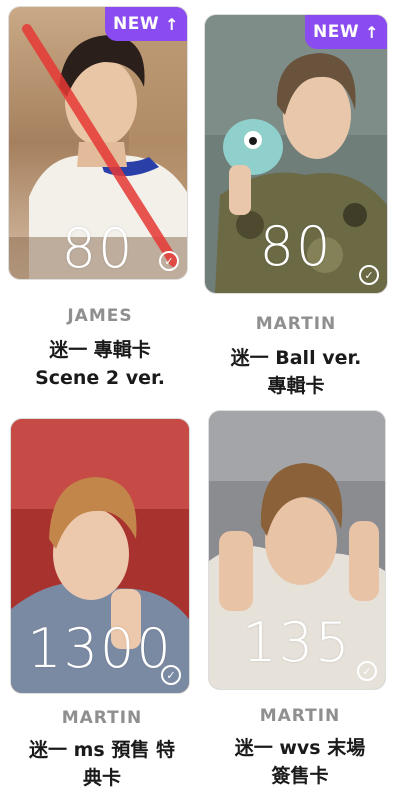 This screenshot has height=800, width=400. What do you see at coordinates (300, 762) in the screenshot?
I see `card-title: 迷一 wvs 末場 簽售卡` at bounding box center [300, 762].